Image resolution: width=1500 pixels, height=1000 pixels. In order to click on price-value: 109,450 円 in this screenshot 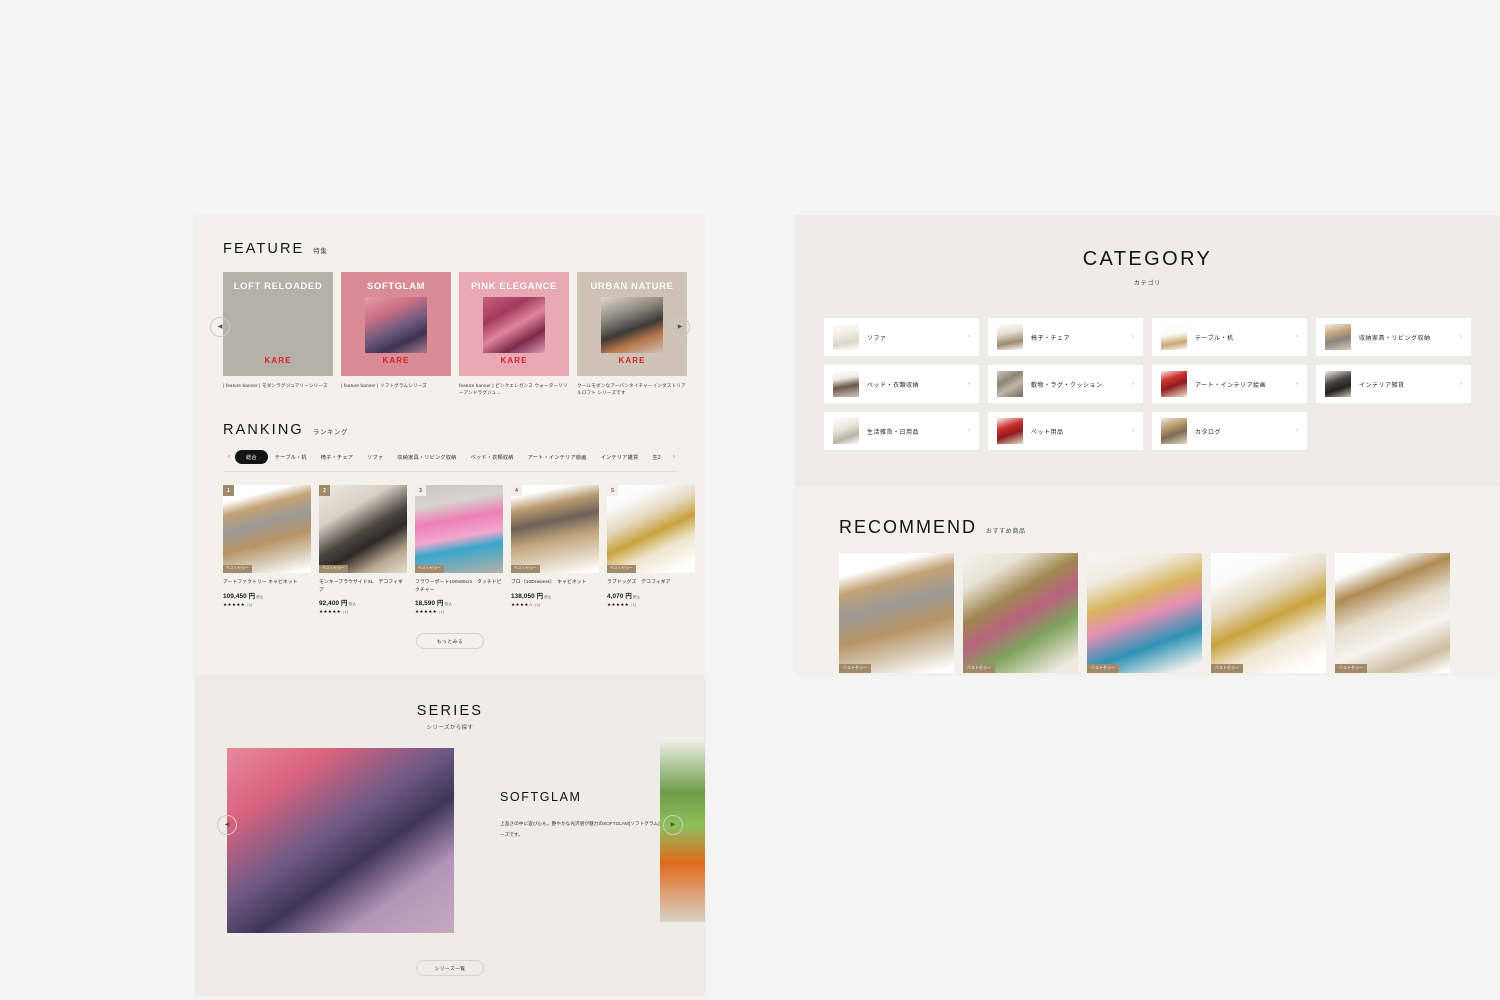, I will do `click(239, 596)`.